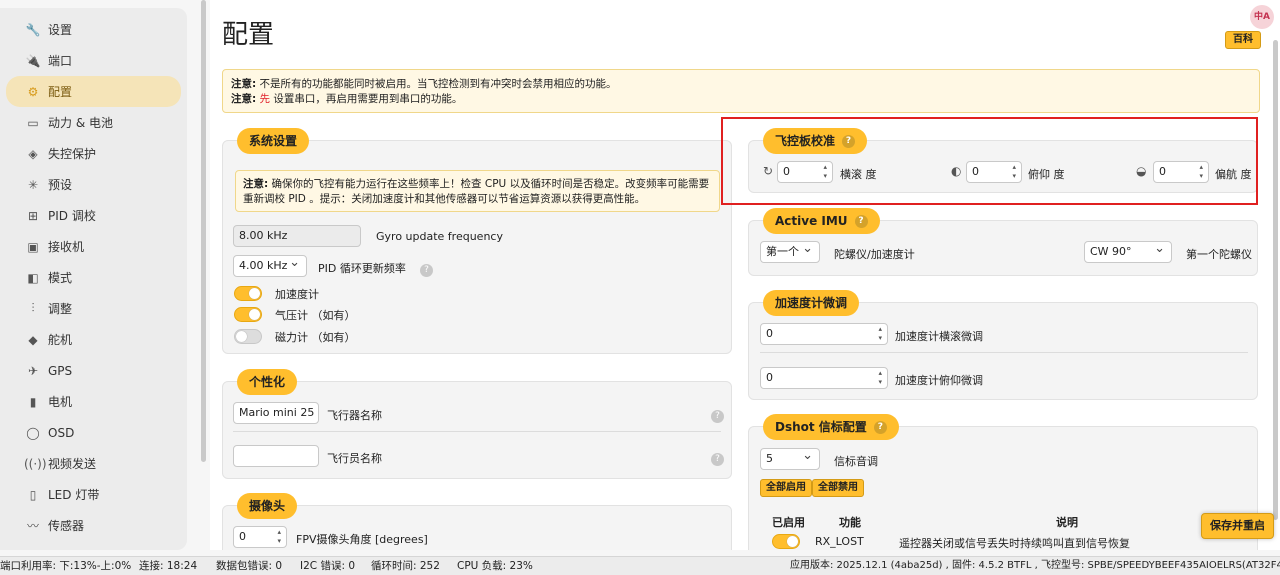 The image size is (1280, 575). I want to click on gyro-orientation-select: CW 90°, so click(1128, 251).